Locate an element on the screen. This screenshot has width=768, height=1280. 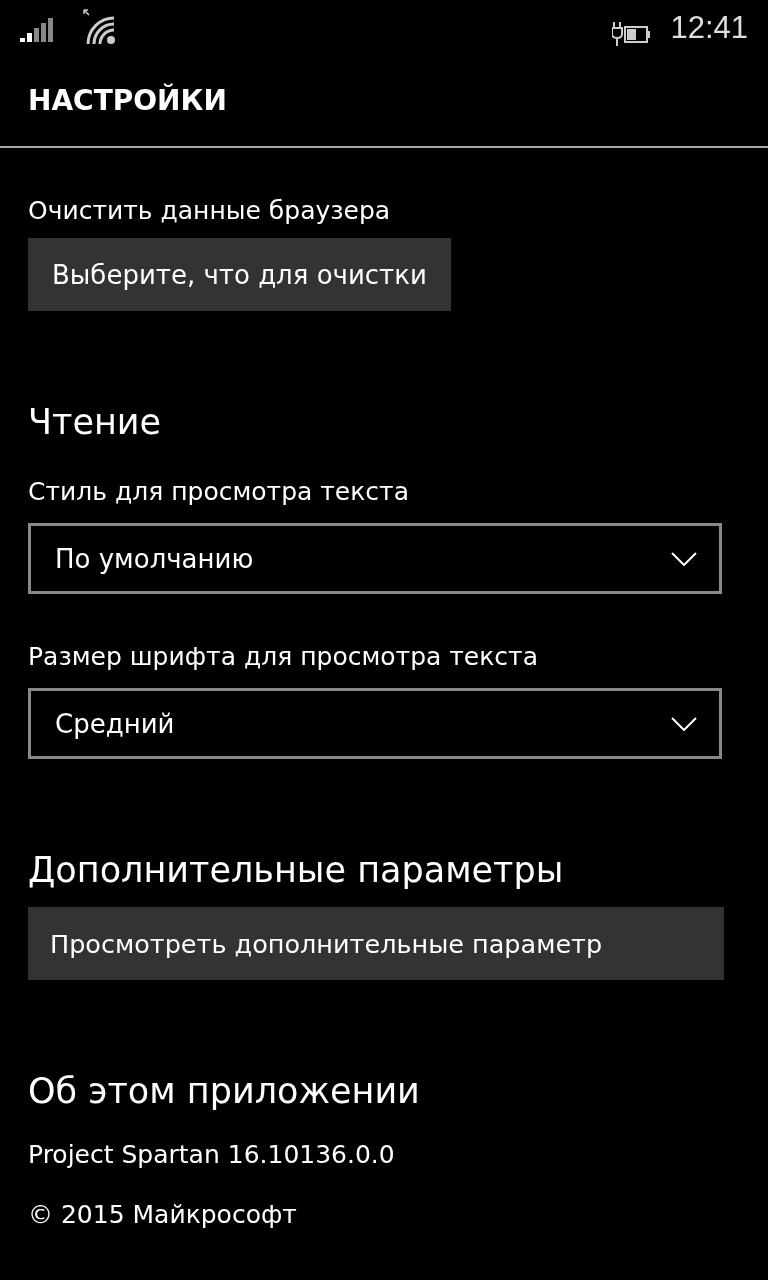
battery-charging-icon is located at coordinates (632, 34).